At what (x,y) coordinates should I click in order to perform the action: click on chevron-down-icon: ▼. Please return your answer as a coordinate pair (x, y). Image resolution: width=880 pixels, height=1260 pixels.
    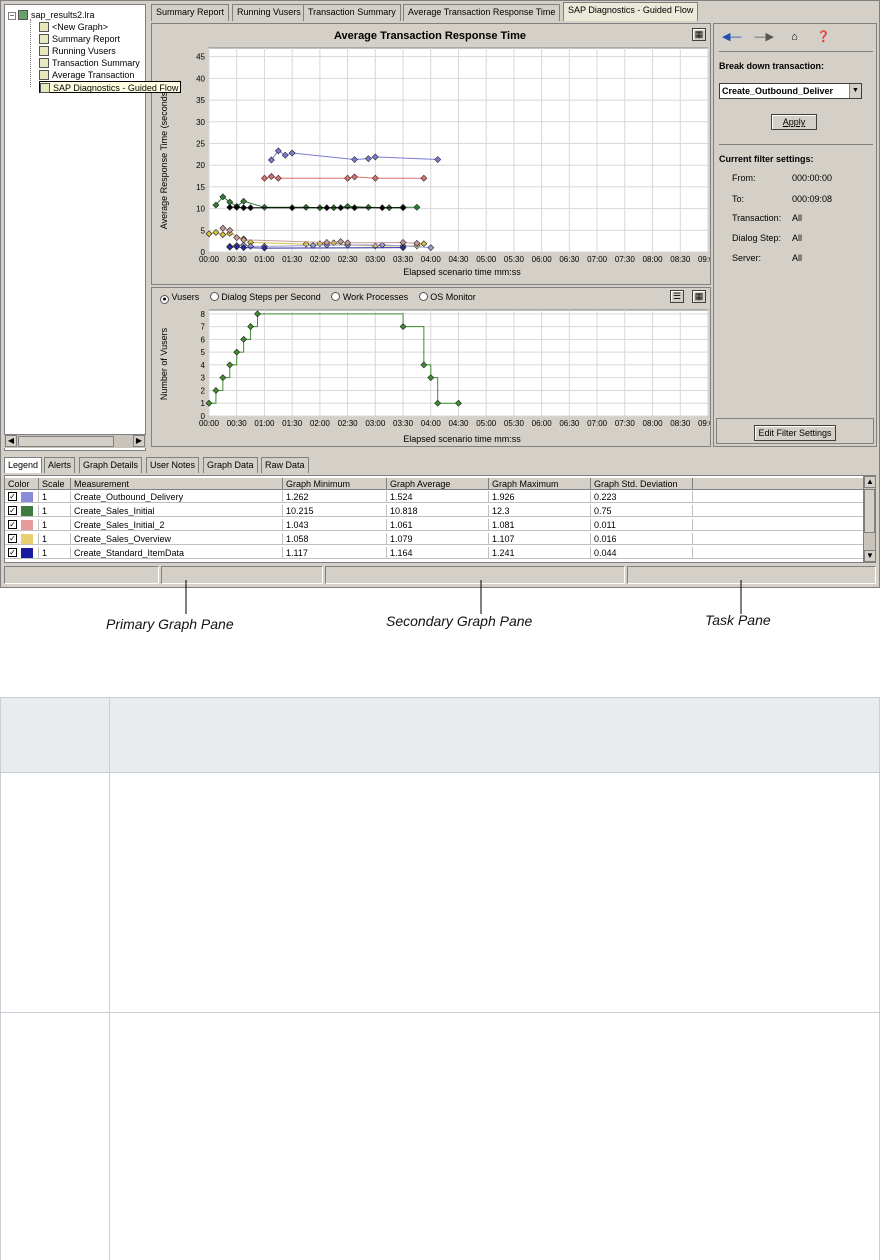
    Looking at the image, I should click on (855, 91).